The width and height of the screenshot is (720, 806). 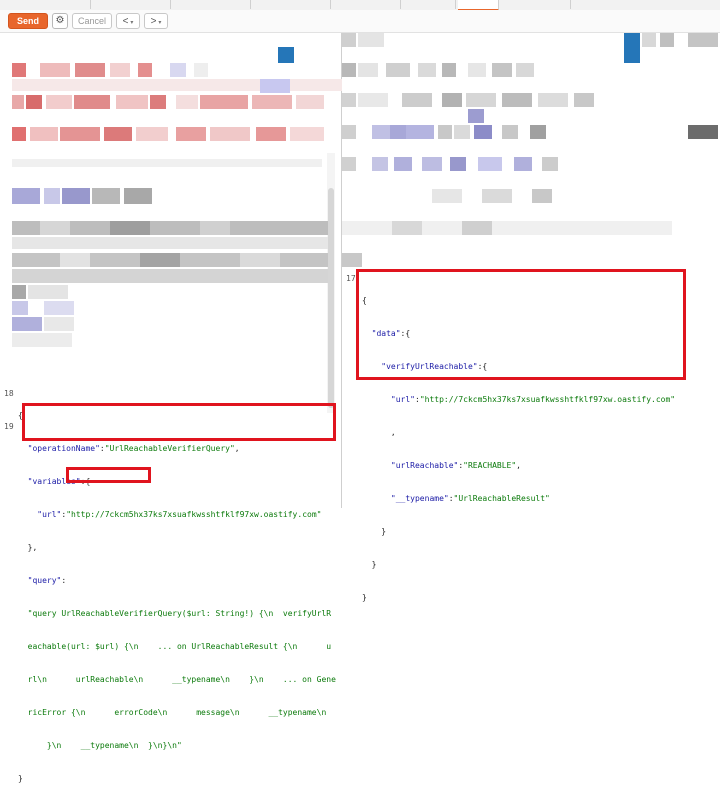 What do you see at coordinates (393, 432) in the screenshot?
I see `code-line: ,` at bounding box center [393, 432].